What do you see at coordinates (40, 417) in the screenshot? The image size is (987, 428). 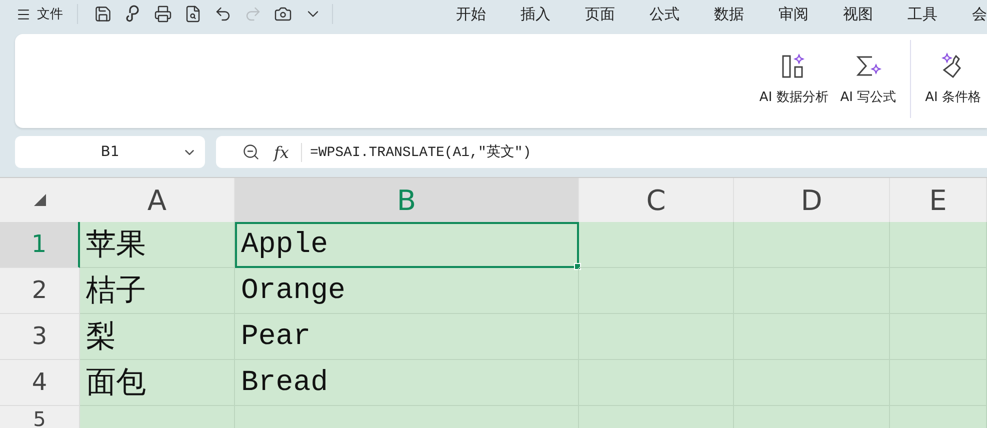 I see `row-header: 5` at bounding box center [40, 417].